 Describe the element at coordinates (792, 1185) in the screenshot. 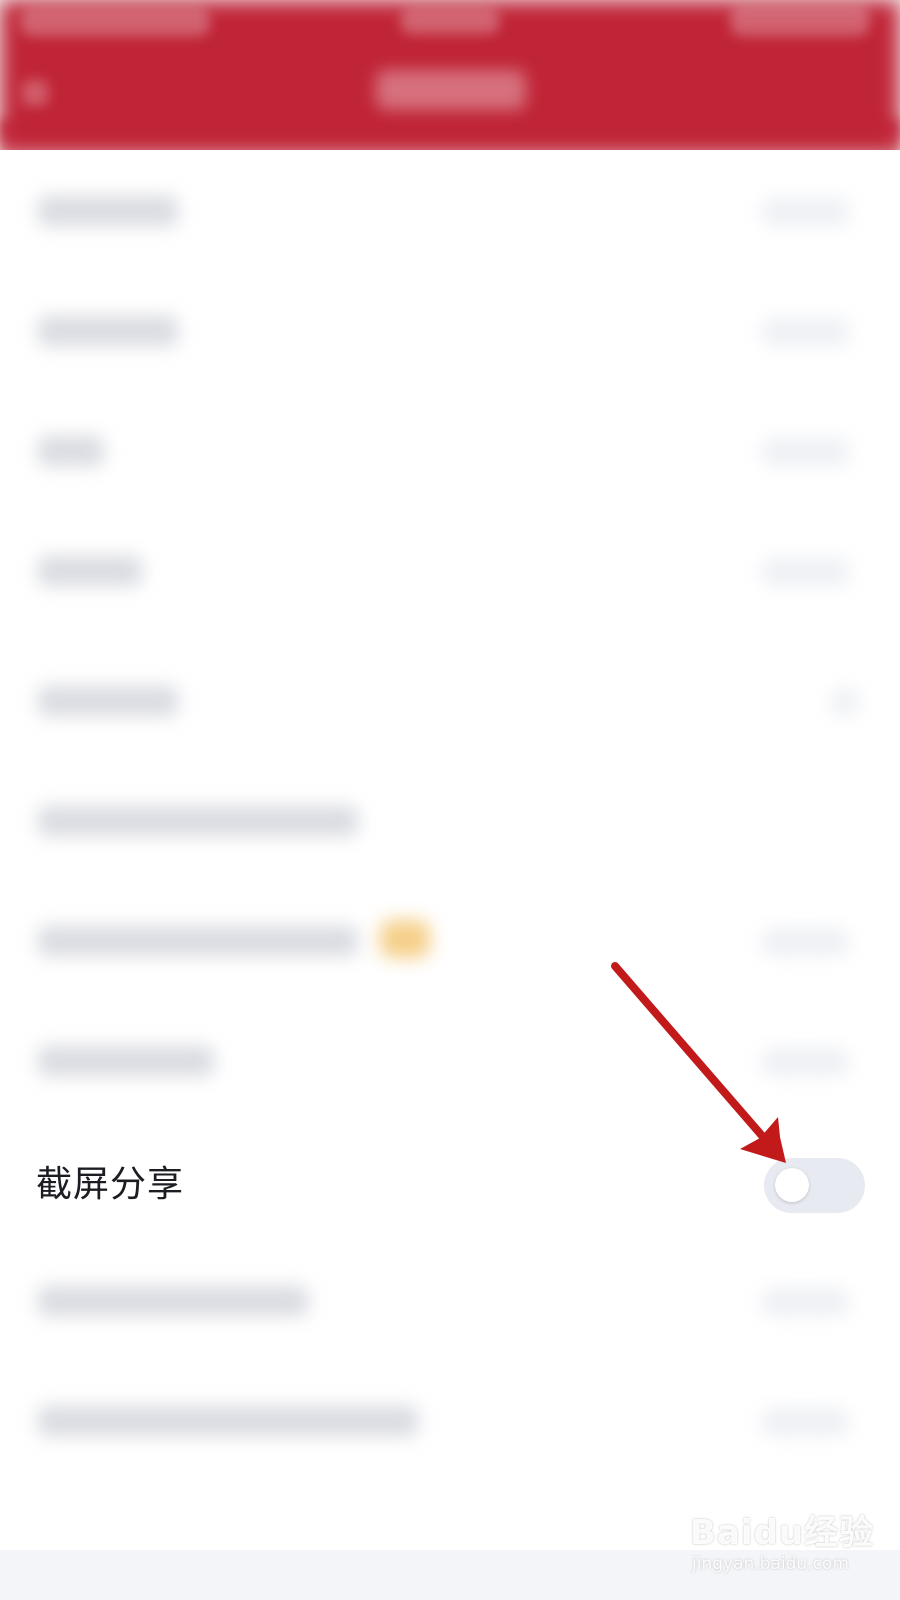

I see `toggle-knob` at that location.